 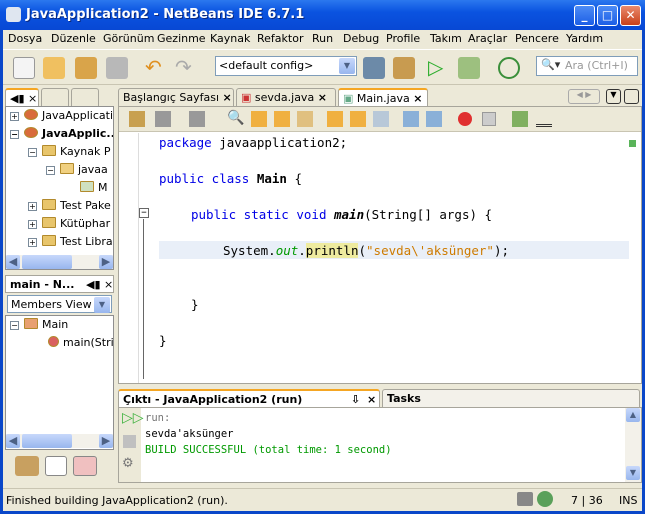 I want to click on tab-projects: ◀▮ ×, so click(x=22, y=97).